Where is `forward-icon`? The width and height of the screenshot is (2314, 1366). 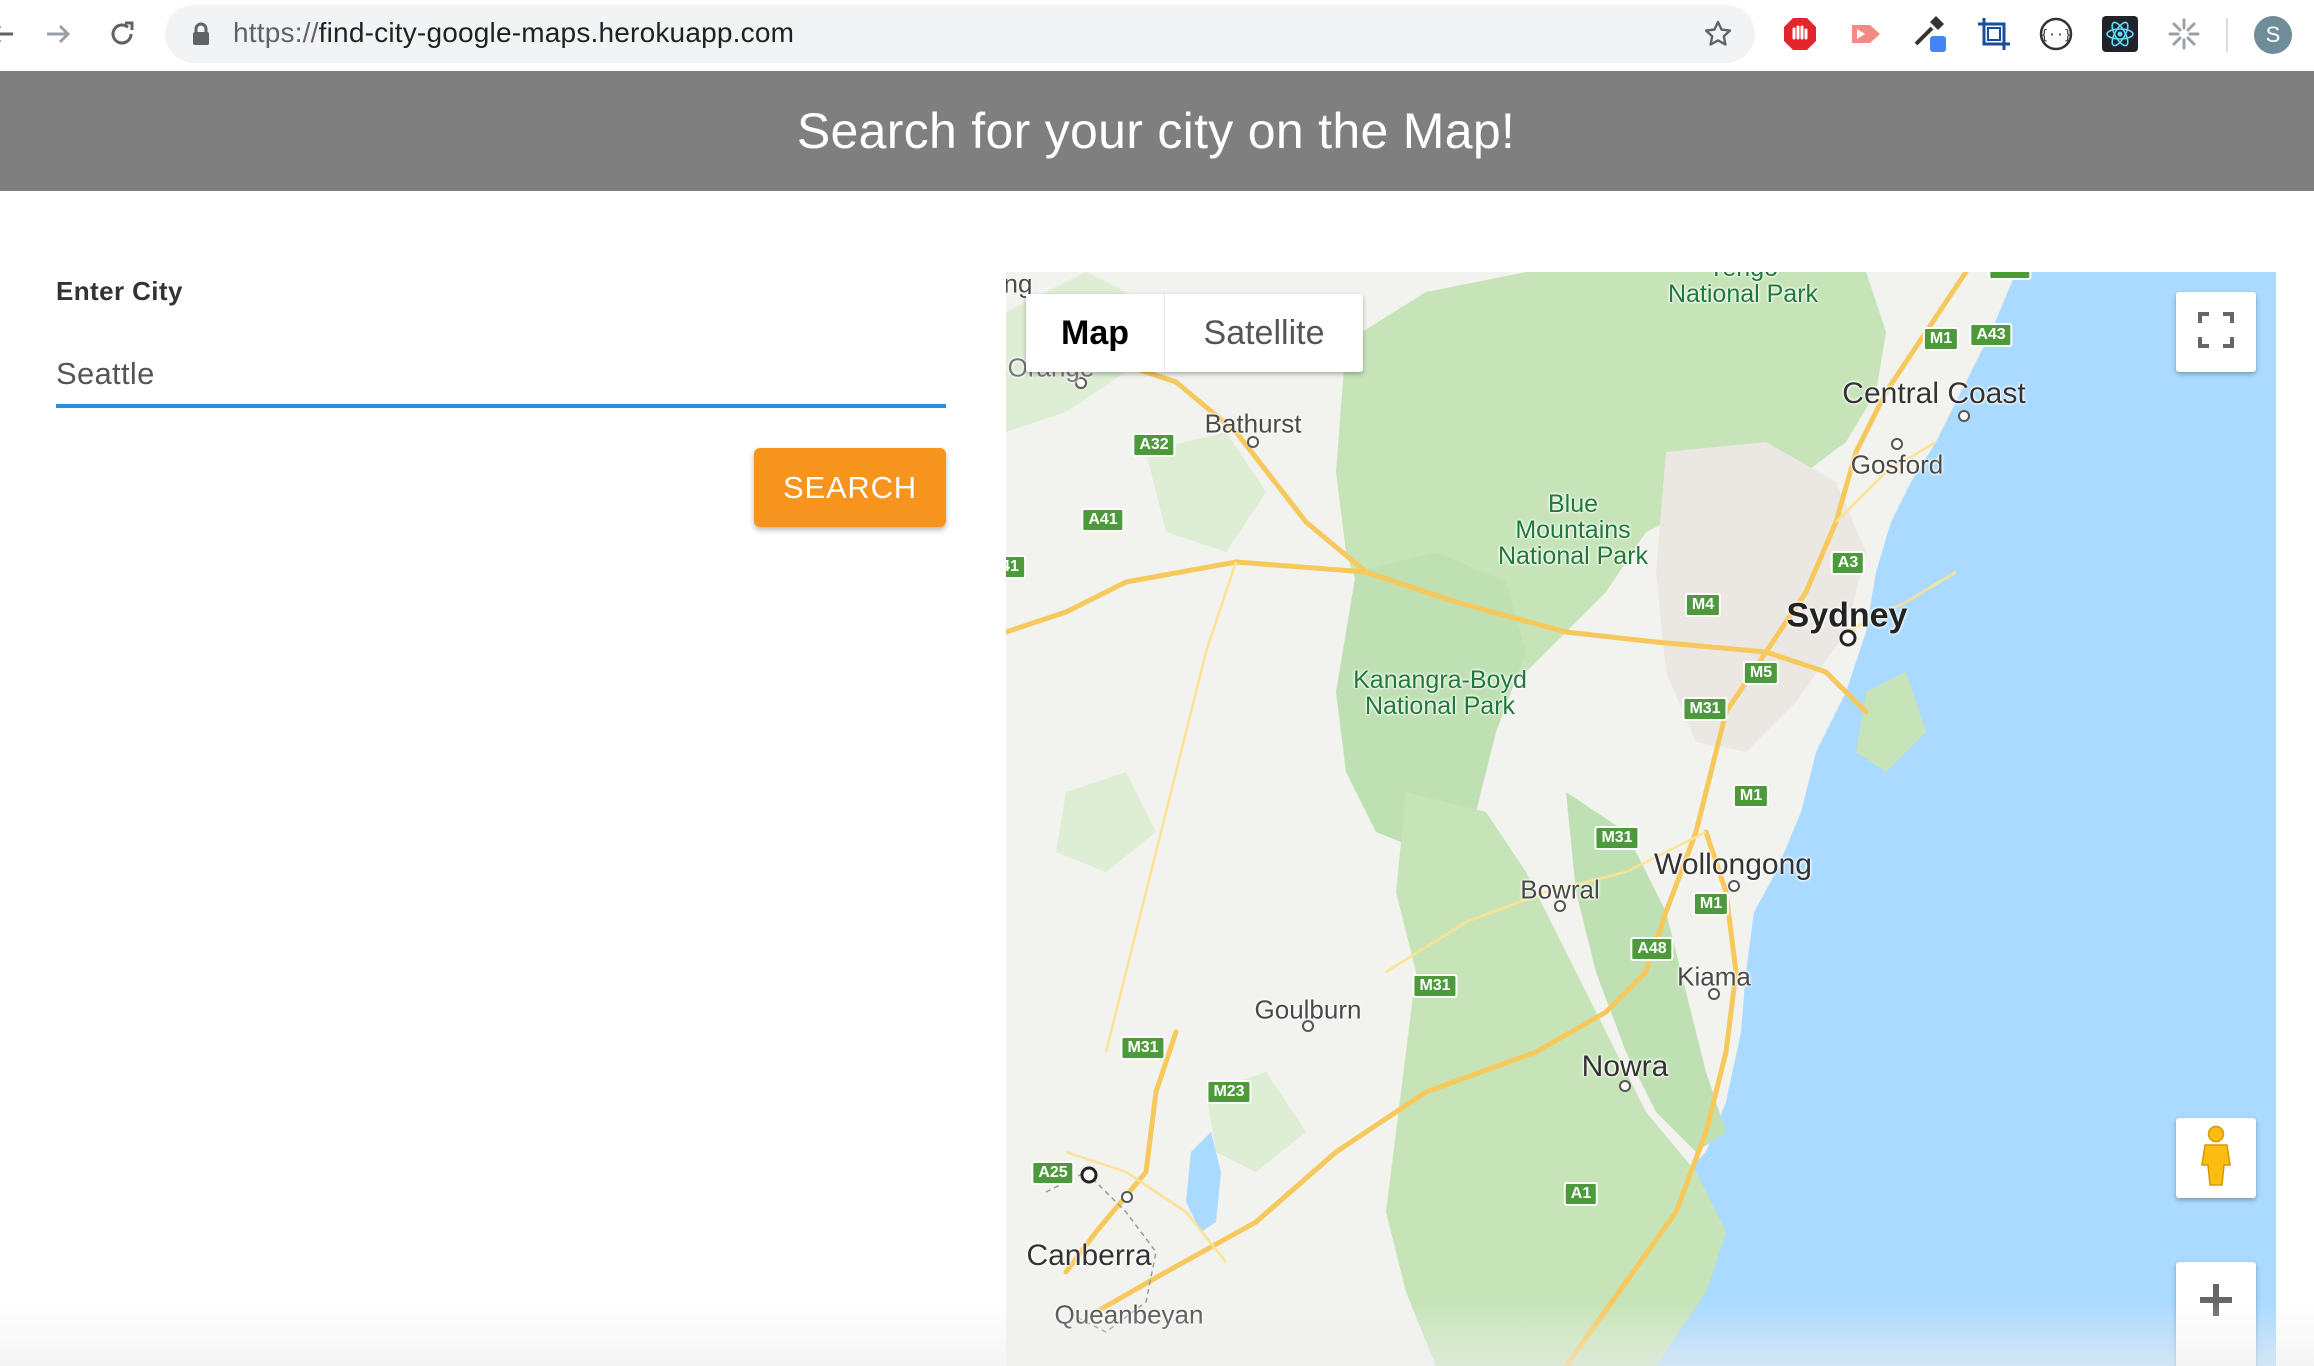
forward-icon is located at coordinates (58, 34).